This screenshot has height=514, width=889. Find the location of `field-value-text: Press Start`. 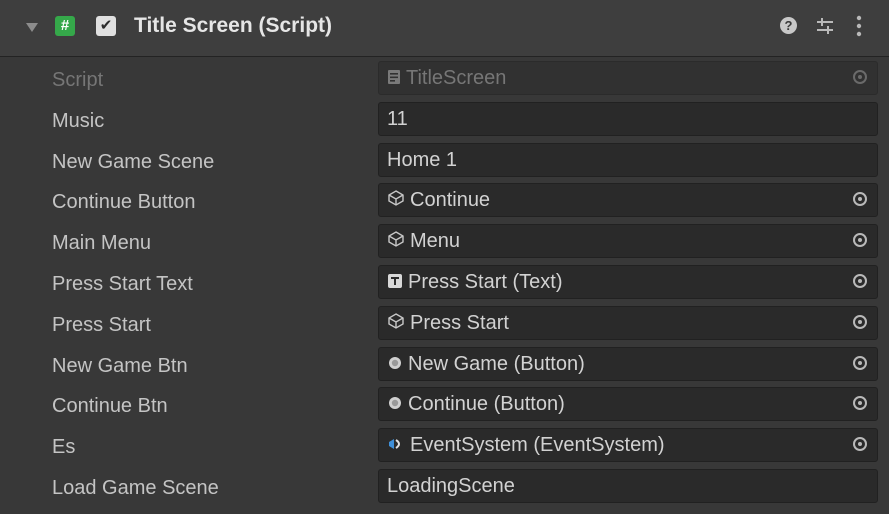

field-value-text: Press Start is located at coordinates (459, 322).